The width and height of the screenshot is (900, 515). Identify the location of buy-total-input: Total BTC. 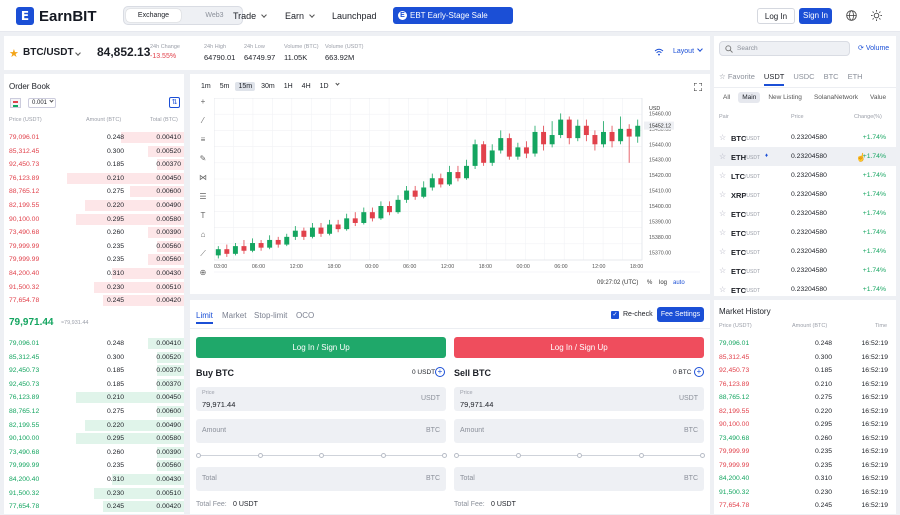
(321, 479).